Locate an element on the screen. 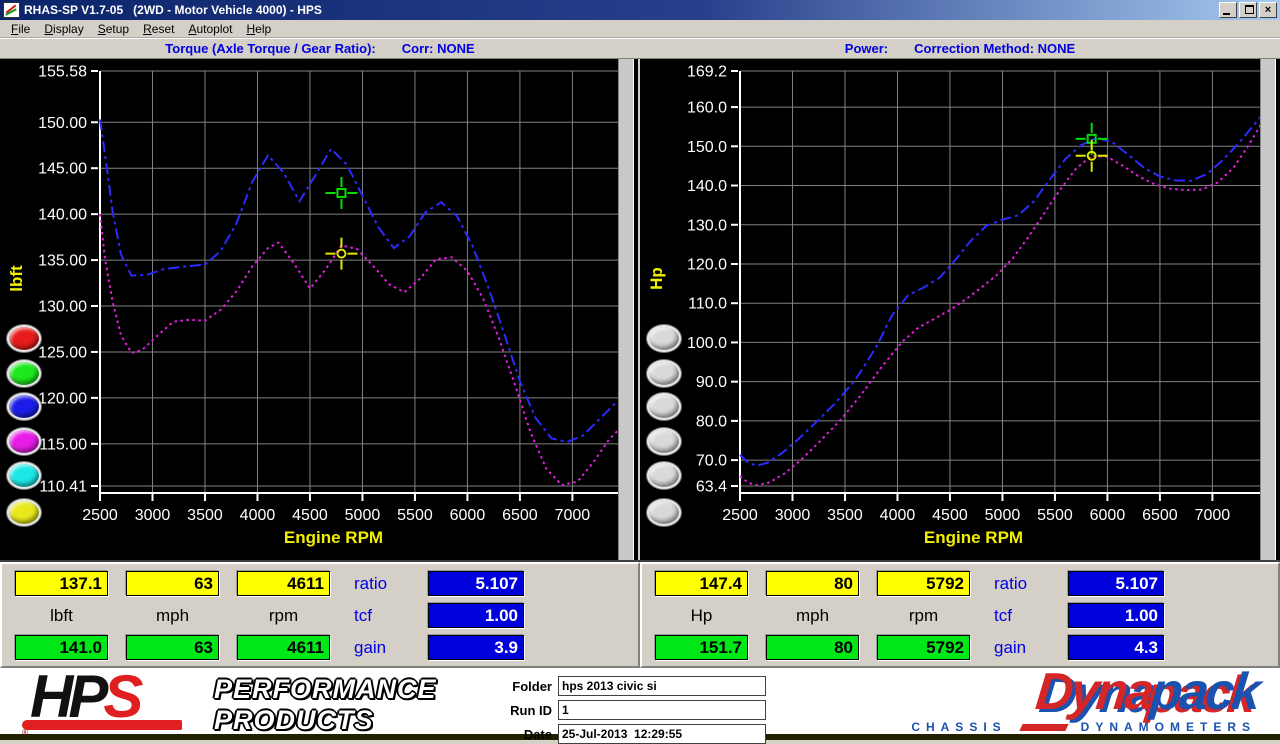 Image resolution: width=1280 pixels, height=744 pixels. torque-tcf-value: 1.00 is located at coordinates (476, 615).